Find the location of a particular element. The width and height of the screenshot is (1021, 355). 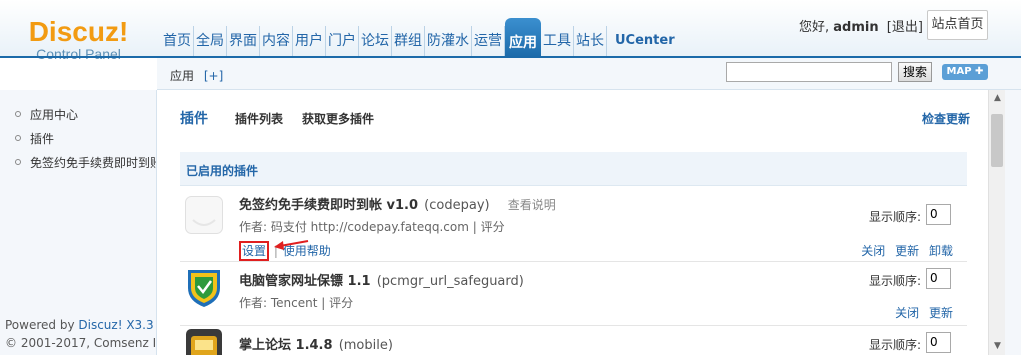

plugin-name: 免签约免手续费即时到帐 v1.0 is located at coordinates (329, 205).